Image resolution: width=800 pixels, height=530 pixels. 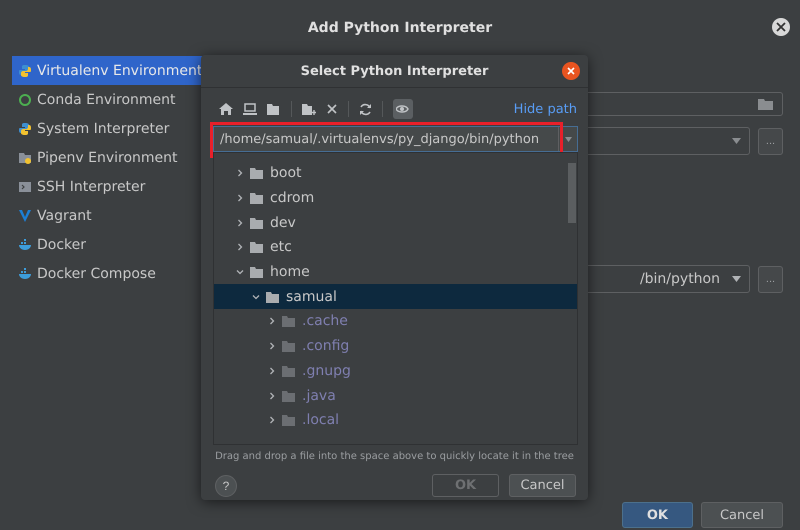 I want to click on home-icon, so click(x=226, y=109).